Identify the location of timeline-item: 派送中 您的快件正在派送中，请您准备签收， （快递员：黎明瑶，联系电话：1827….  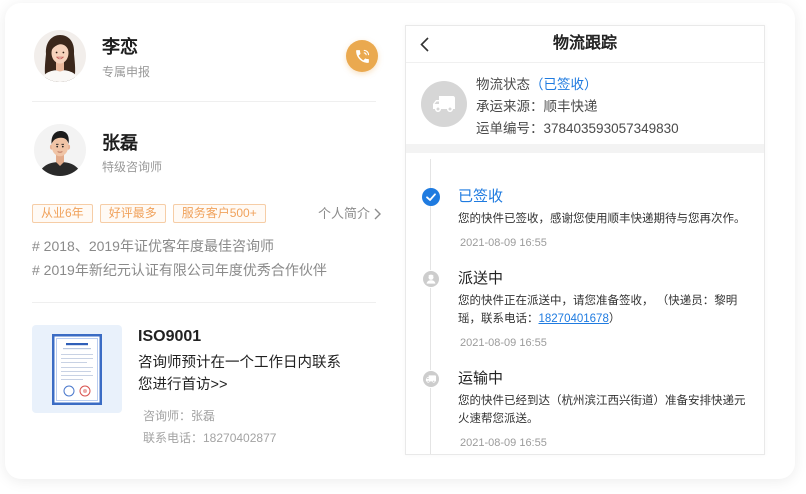
(588, 310).